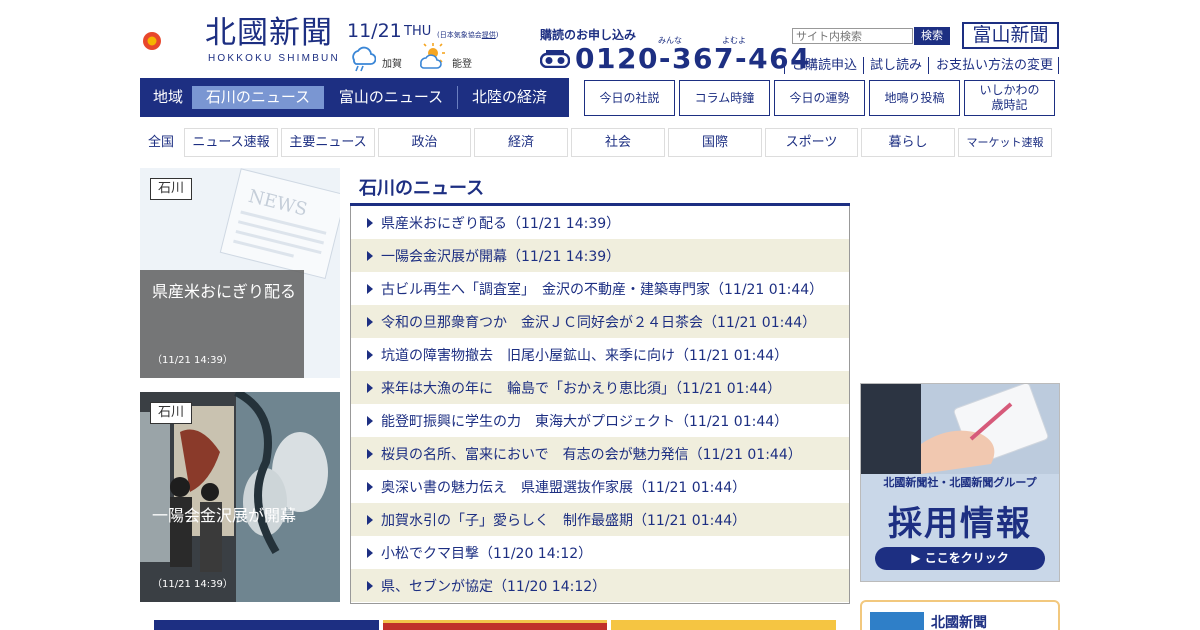  I want to click on free-dial-icon, so click(555, 59).